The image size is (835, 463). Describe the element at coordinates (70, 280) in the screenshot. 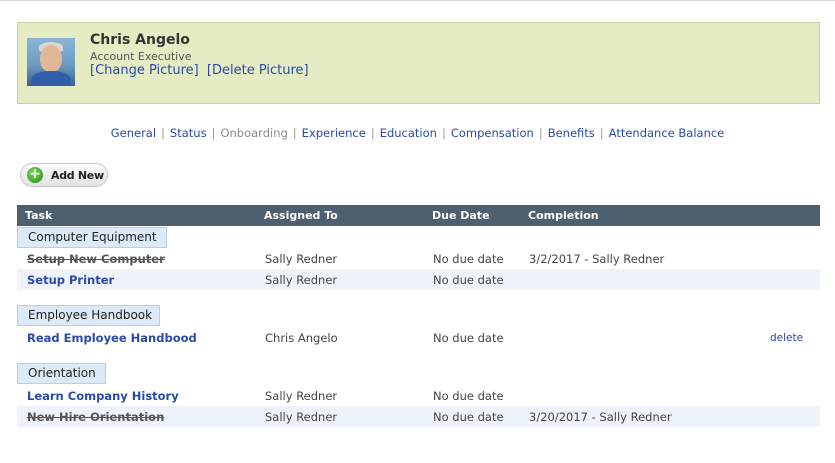

I see `task-link: Setup Printer` at that location.